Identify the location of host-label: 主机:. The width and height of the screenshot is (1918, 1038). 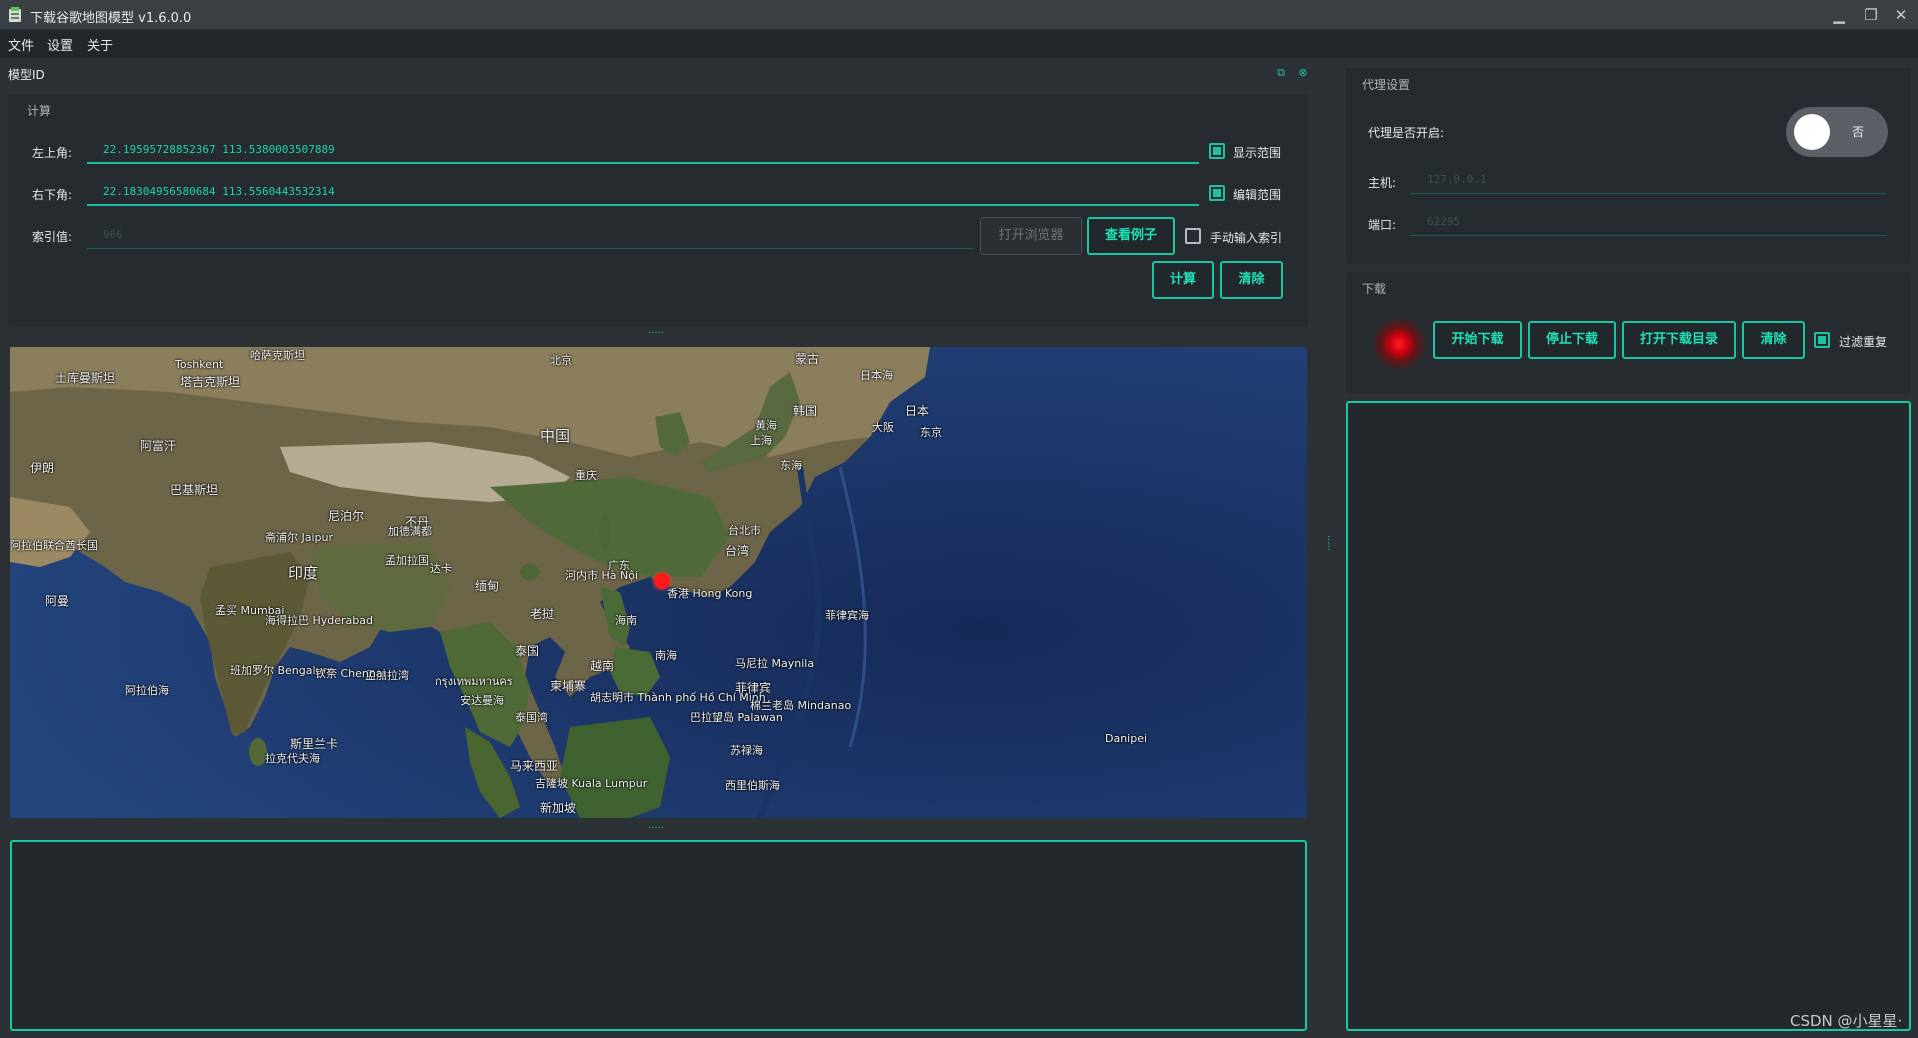
(1382, 183).